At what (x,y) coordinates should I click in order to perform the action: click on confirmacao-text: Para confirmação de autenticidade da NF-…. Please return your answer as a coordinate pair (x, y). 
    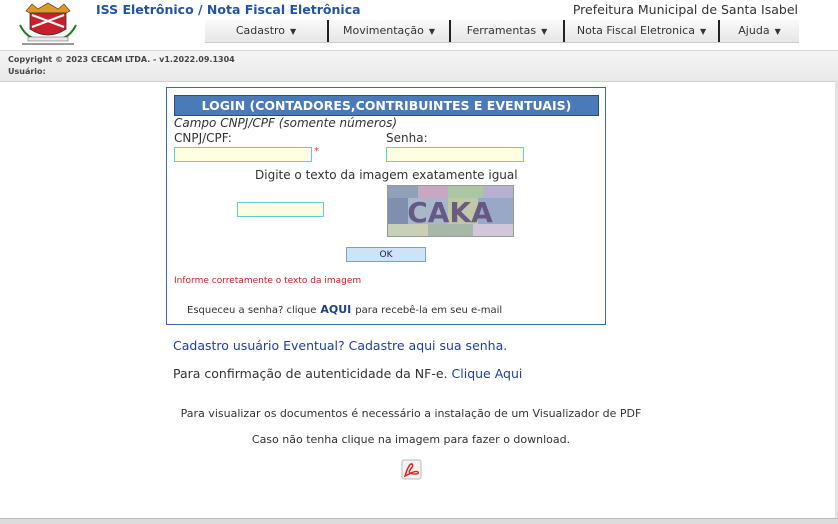
    Looking at the image, I should click on (310, 373).